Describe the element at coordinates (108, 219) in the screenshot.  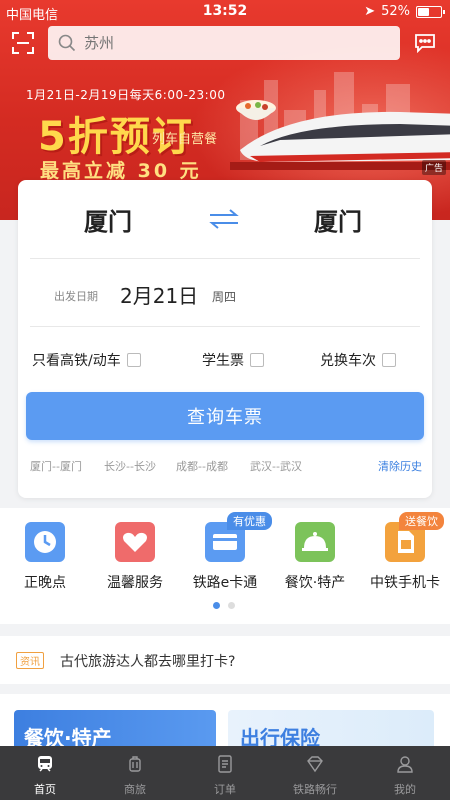
I see `departure-station: 厦门` at that location.